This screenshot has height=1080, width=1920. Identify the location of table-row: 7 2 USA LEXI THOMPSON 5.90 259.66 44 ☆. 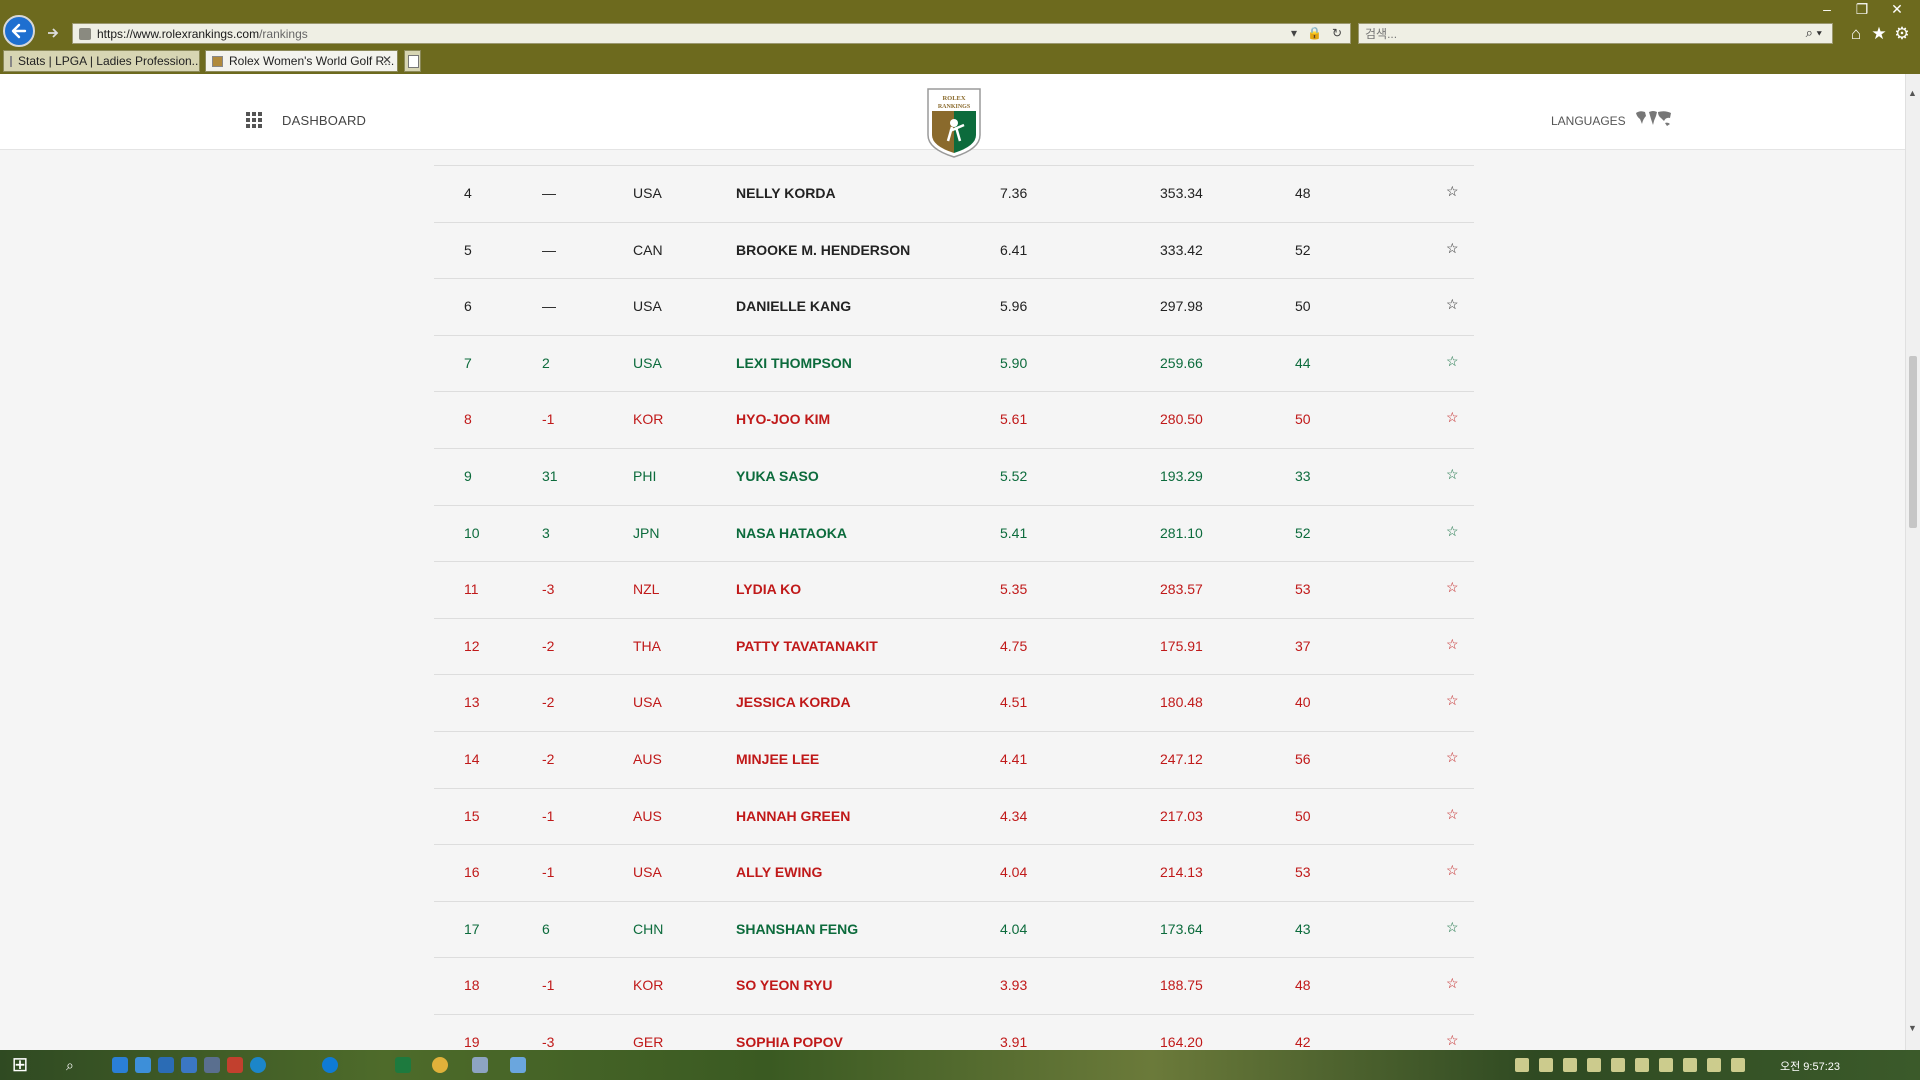
(954, 362).